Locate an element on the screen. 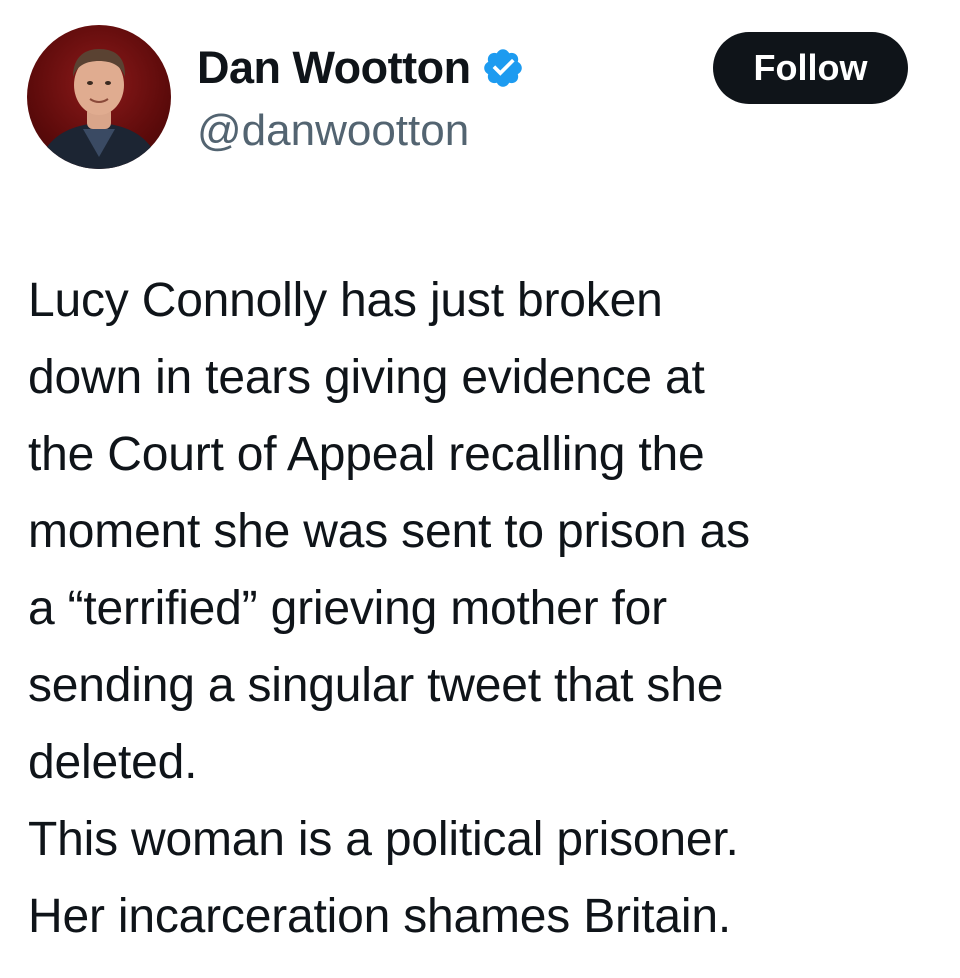 The width and height of the screenshot is (960, 978). author-display-name: Dan Wootton is located at coordinates (334, 68).